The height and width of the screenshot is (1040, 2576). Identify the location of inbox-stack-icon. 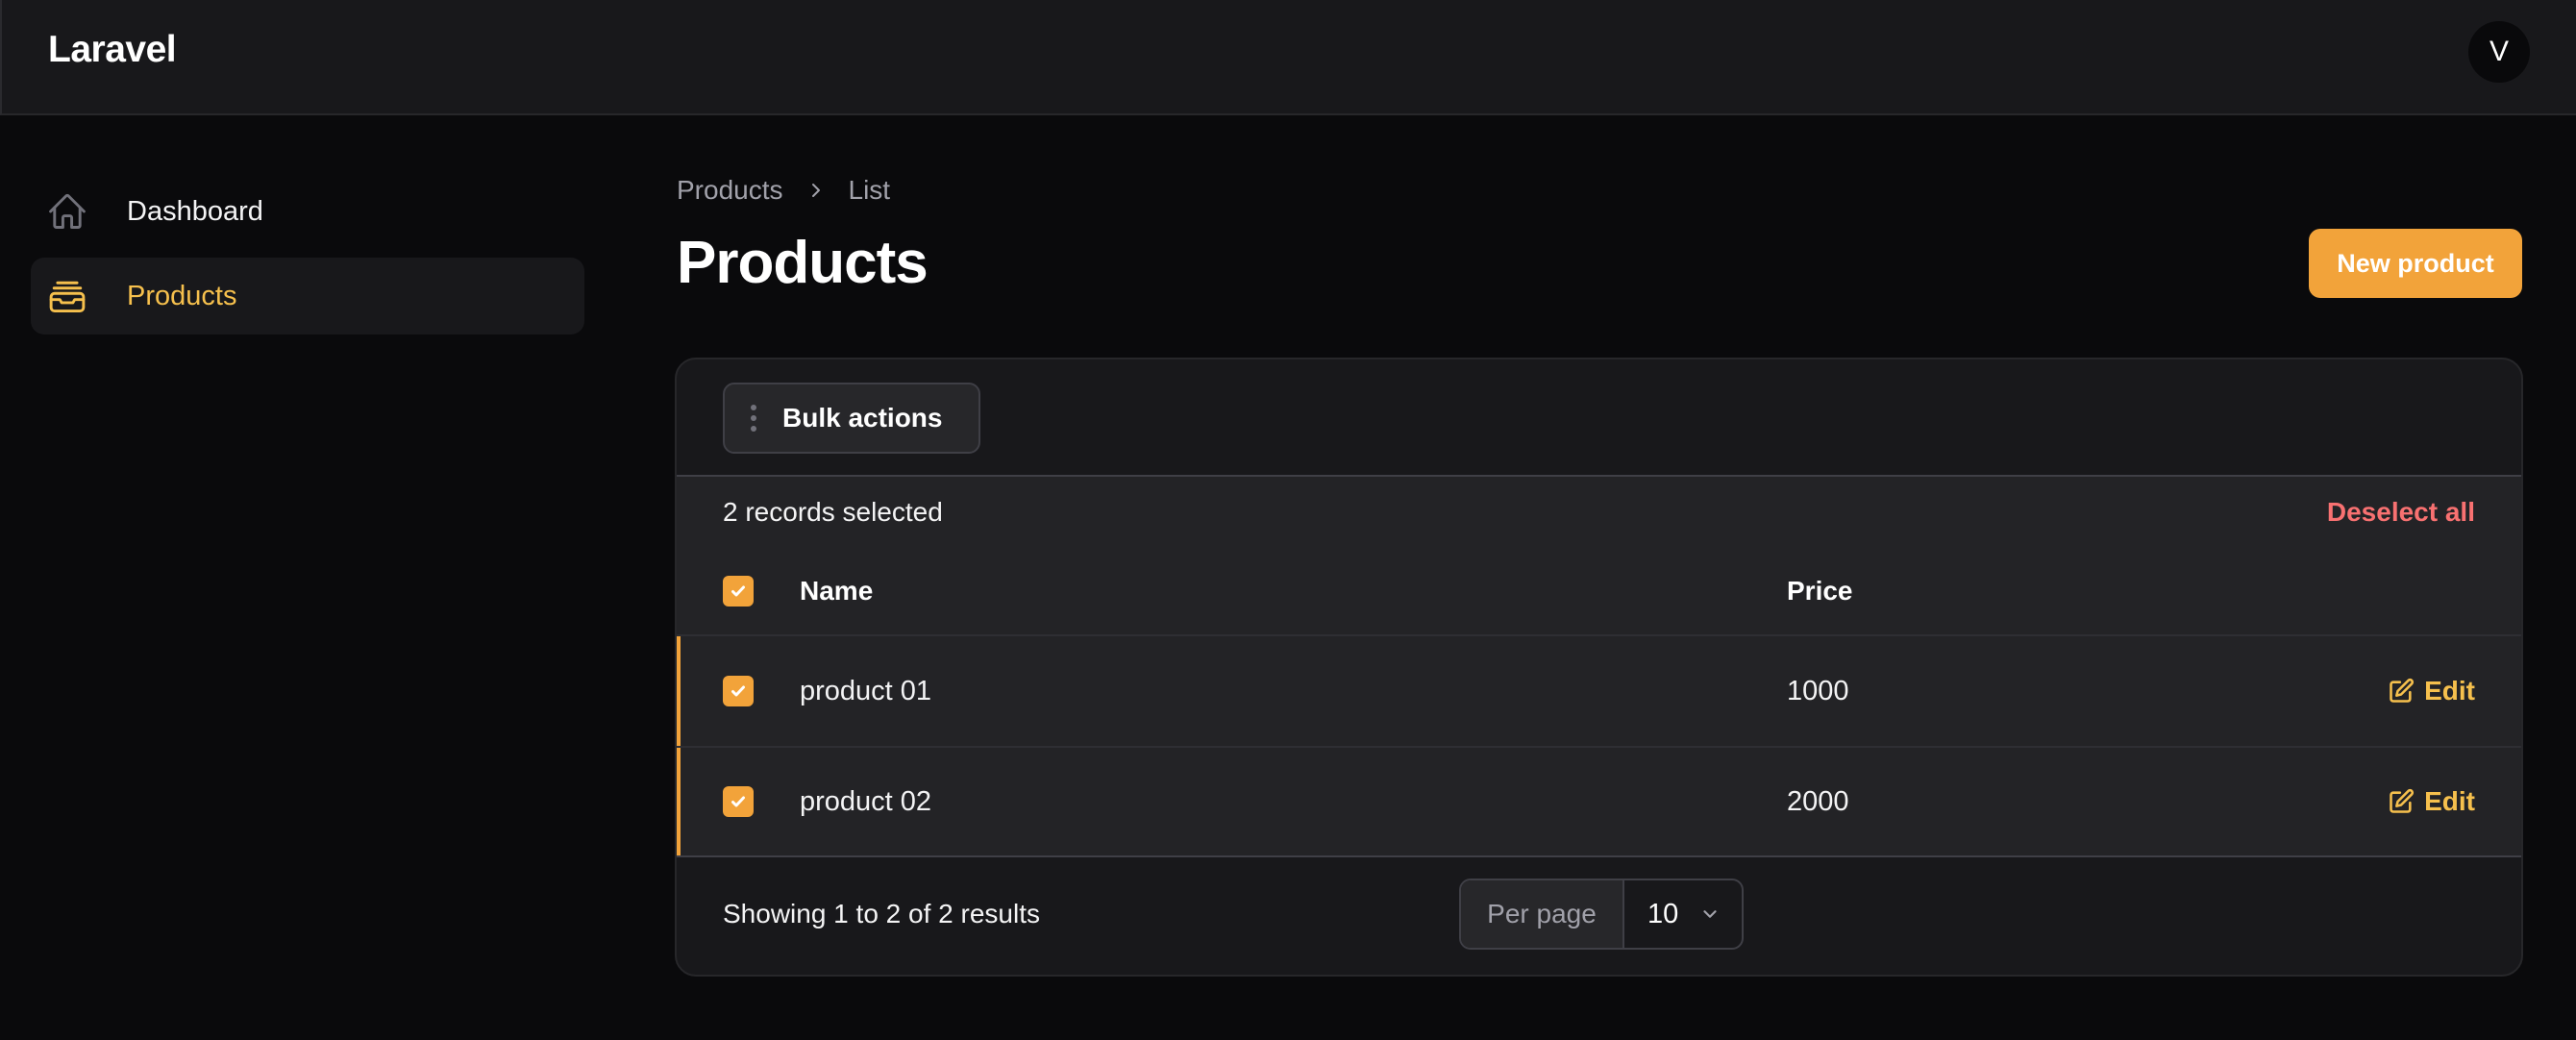
(67, 296).